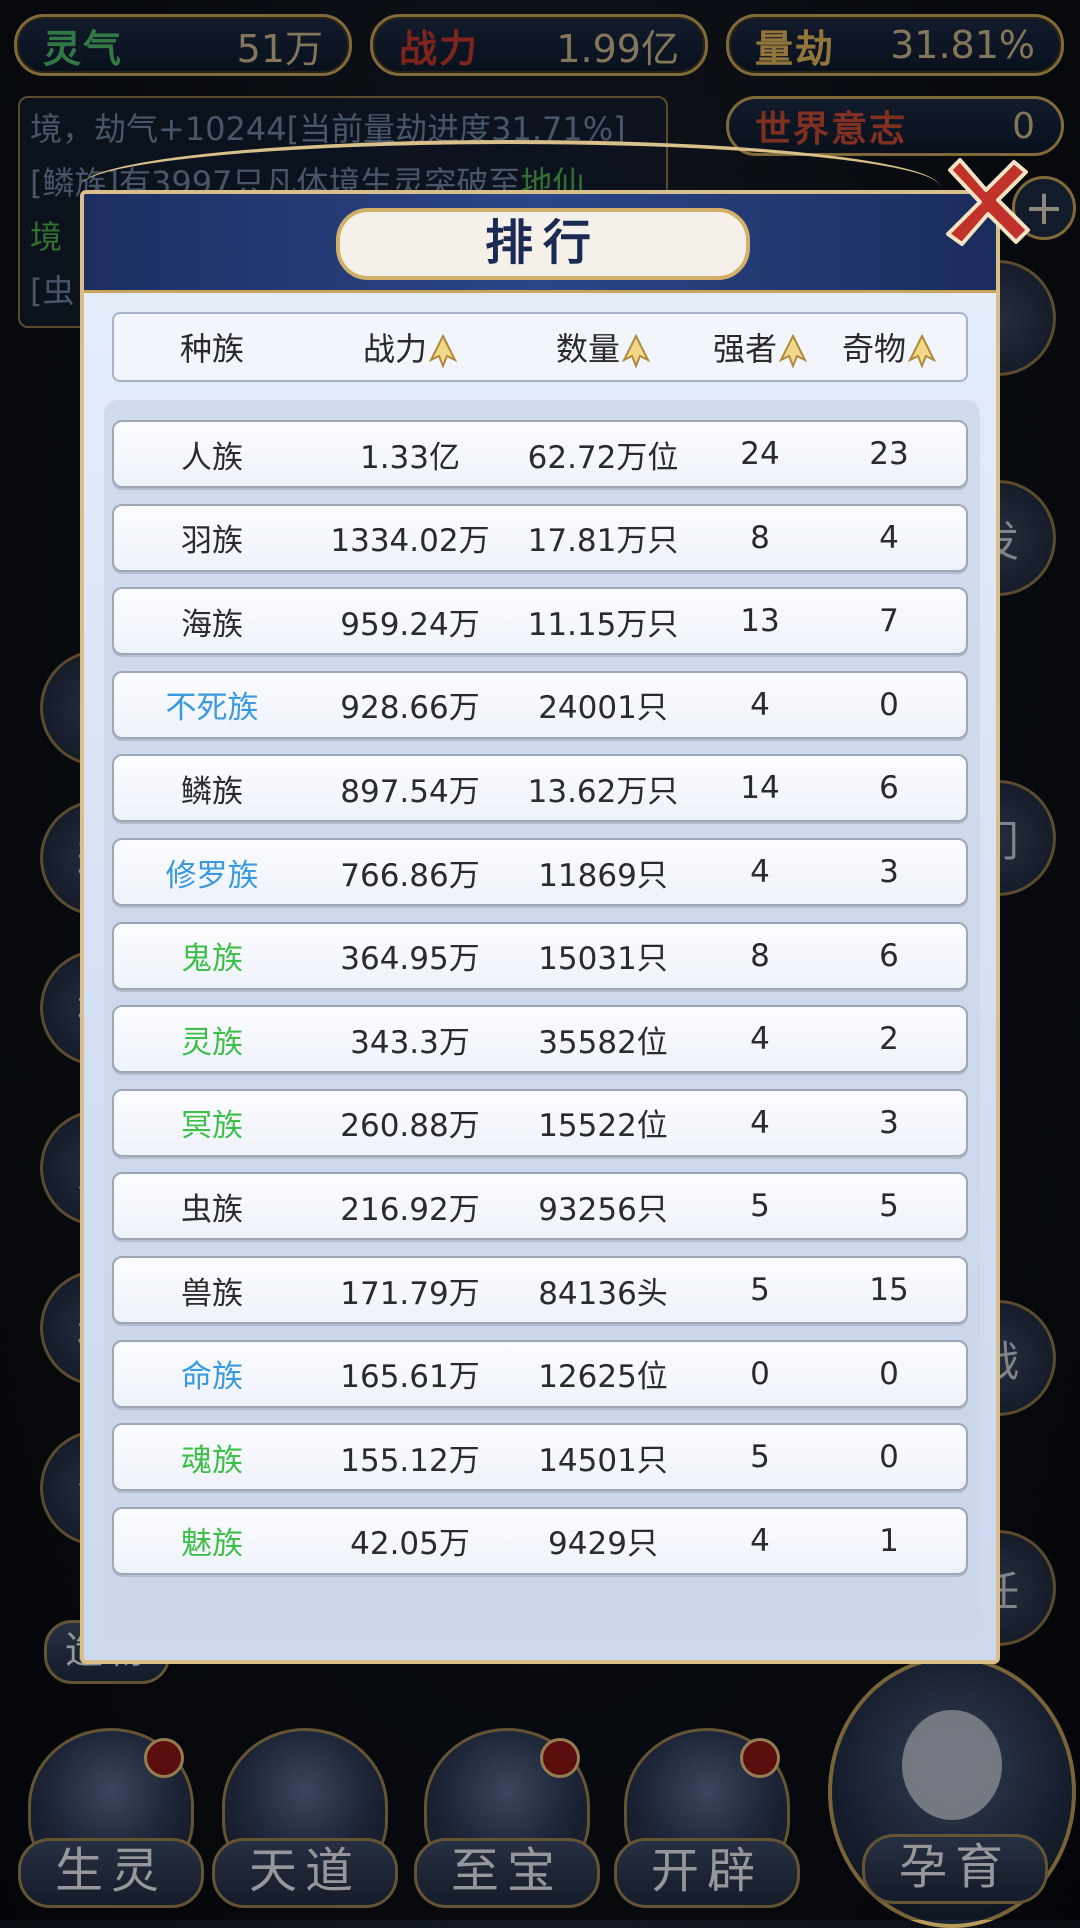 The image size is (1080, 1928). Describe the element at coordinates (410, 457) in the screenshot. I see `power-cell: 1.33亿` at that location.